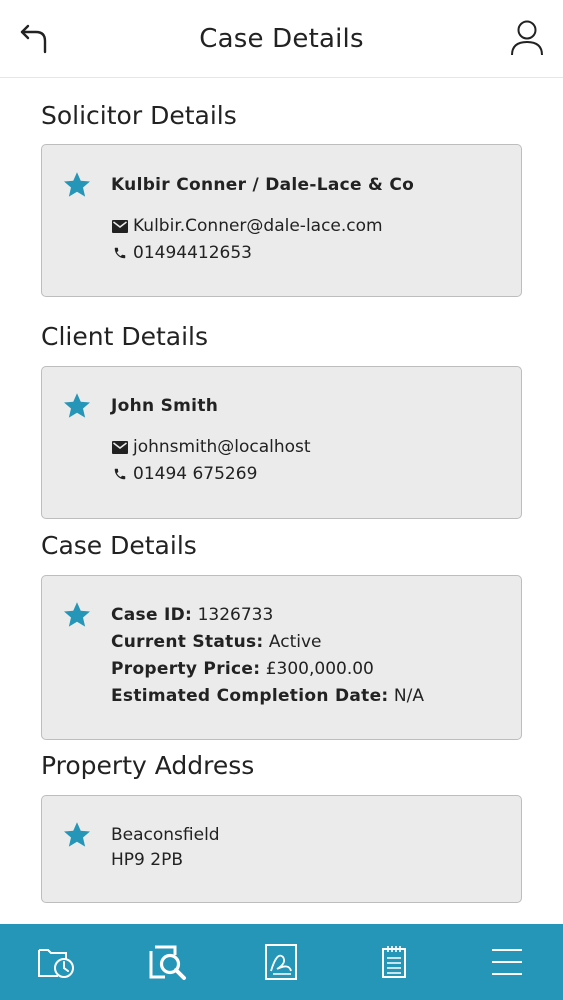 The image size is (563, 1000). I want to click on case-id-row: Case ID: 1326733, so click(192, 615).